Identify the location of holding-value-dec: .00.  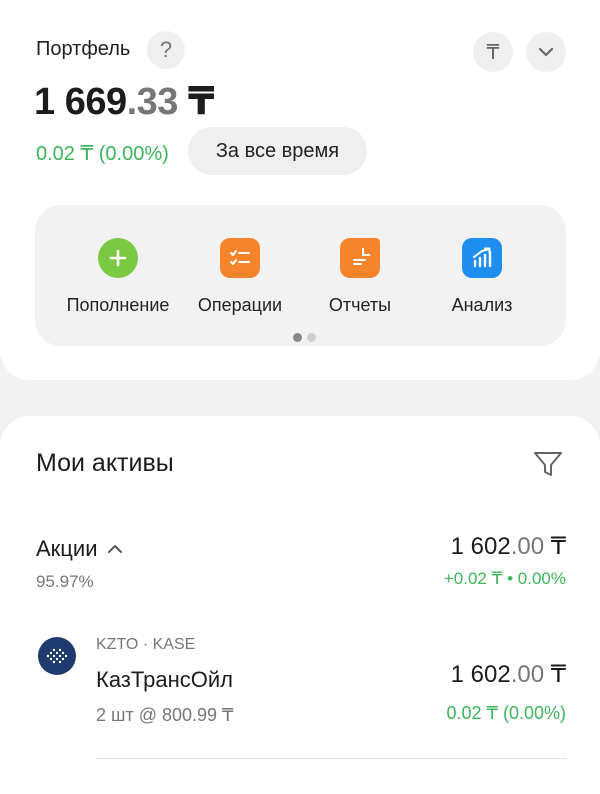
(527, 674).